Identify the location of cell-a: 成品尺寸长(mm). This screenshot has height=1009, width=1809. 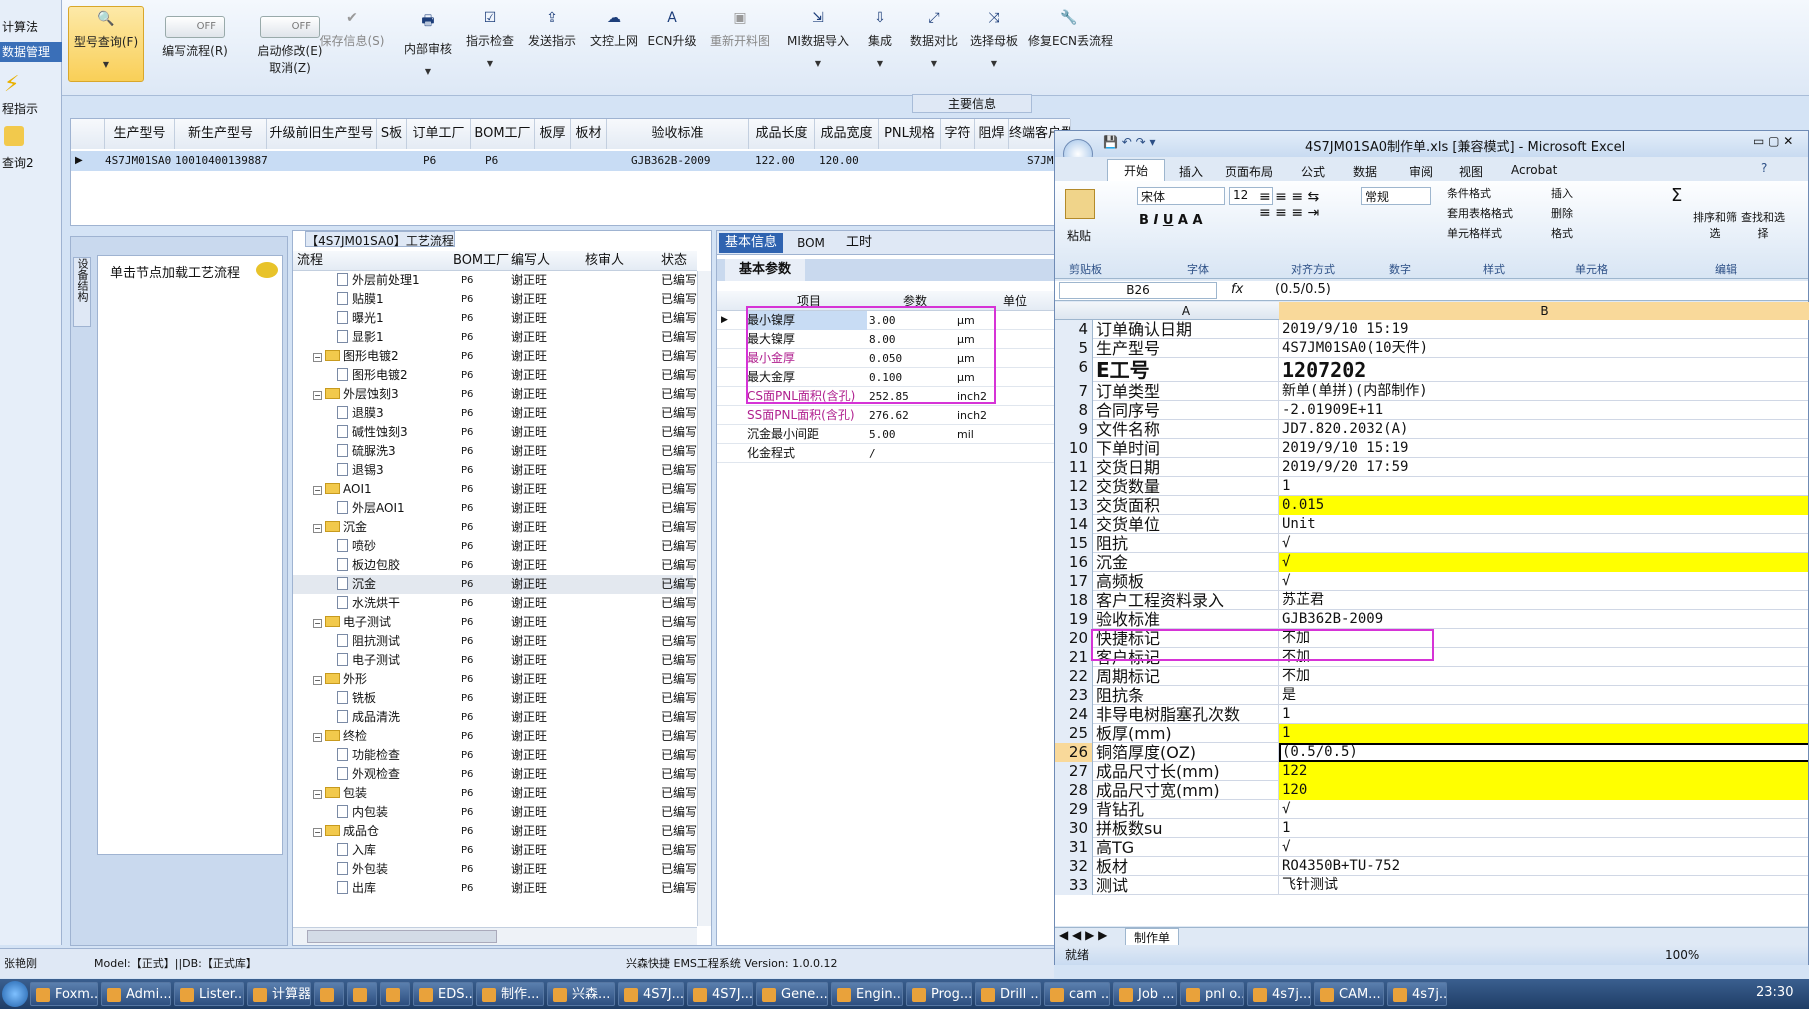
(1186, 771).